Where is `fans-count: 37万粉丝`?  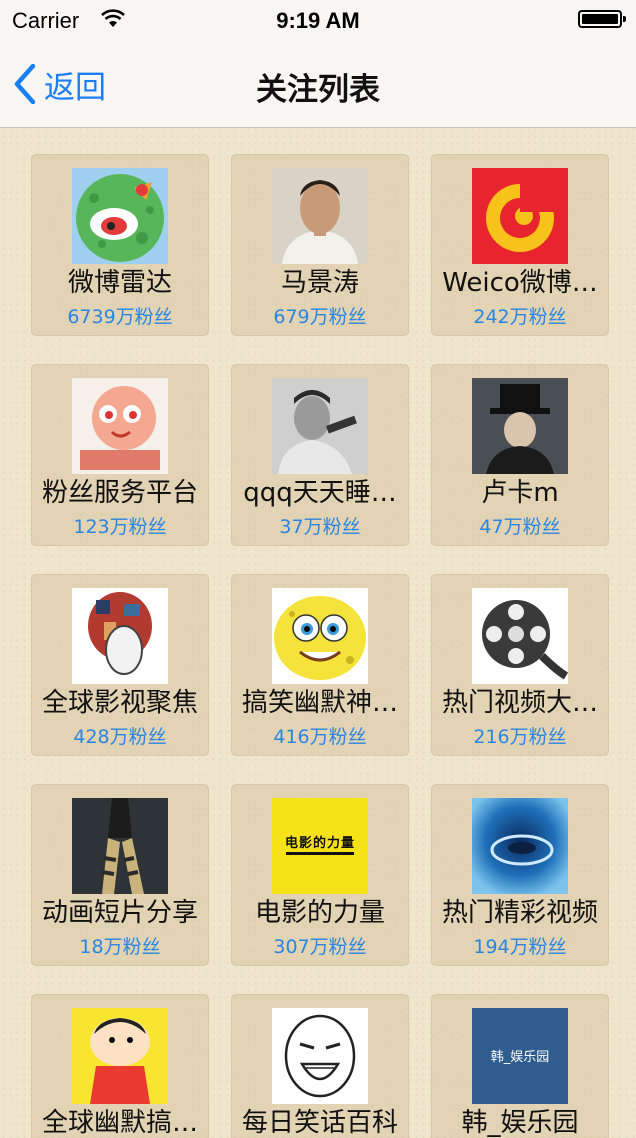
fans-count: 37万粉丝 is located at coordinates (320, 527).